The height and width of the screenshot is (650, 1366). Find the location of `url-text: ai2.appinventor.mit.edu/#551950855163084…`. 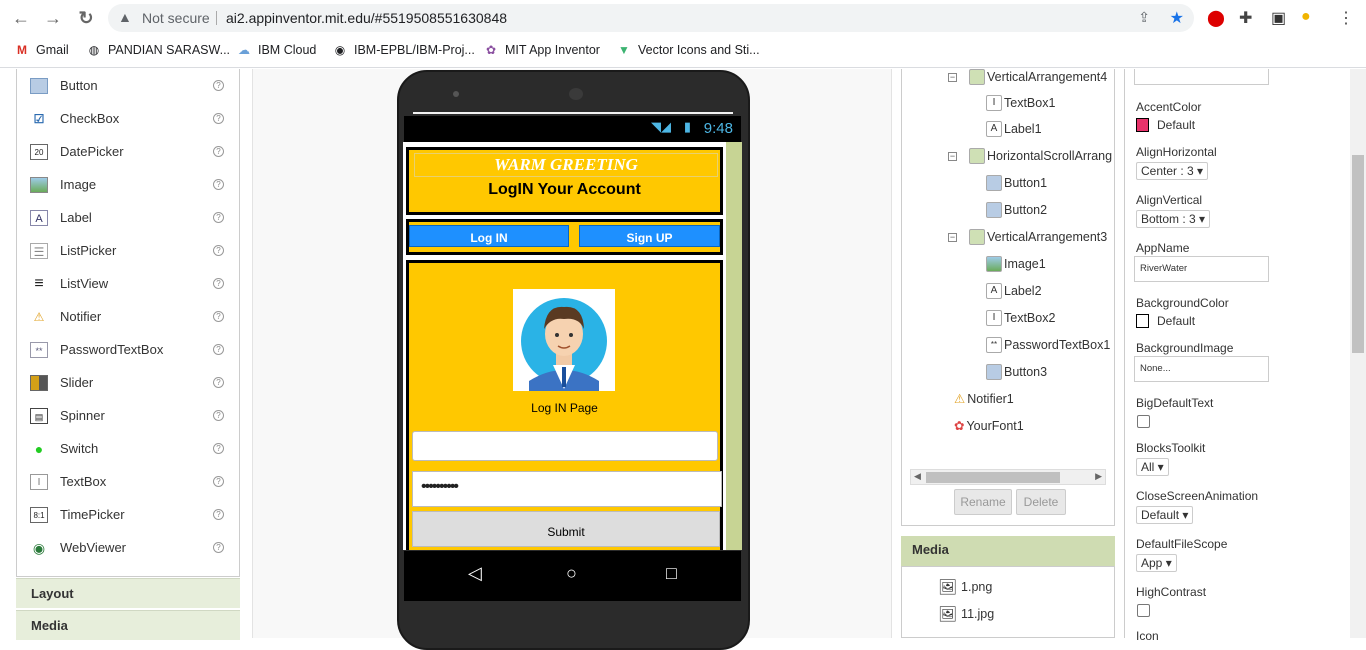

url-text: ai2.appinventor.mit.edu/#551950855163084… is located at coordinates (366, 18).